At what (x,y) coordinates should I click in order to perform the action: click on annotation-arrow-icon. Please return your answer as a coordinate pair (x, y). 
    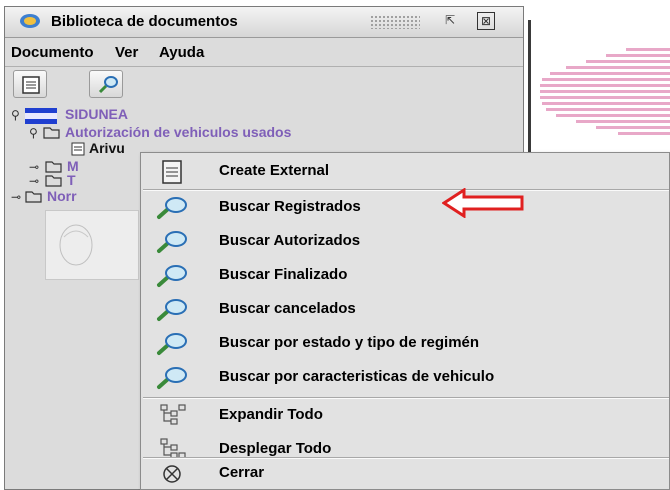
    Looking at the image, I should click on (483, 203).